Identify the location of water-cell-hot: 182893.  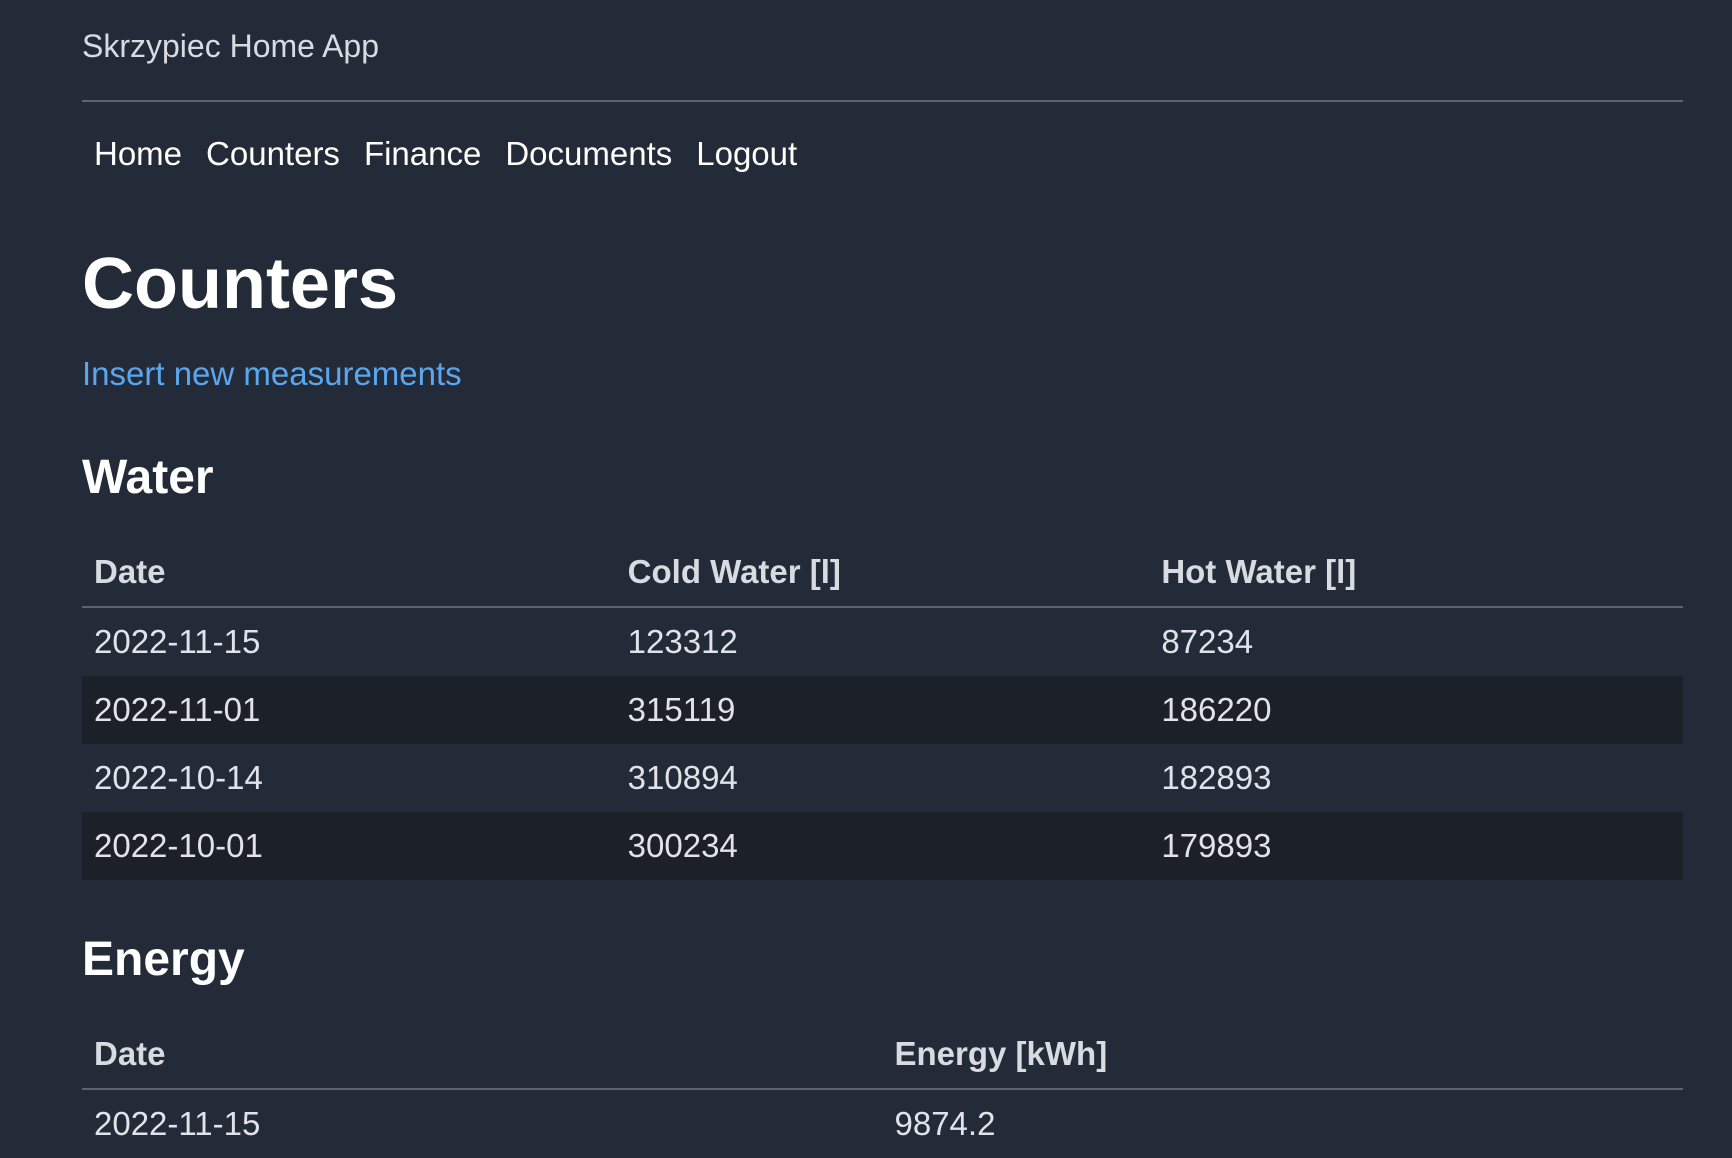
(1216, 777).